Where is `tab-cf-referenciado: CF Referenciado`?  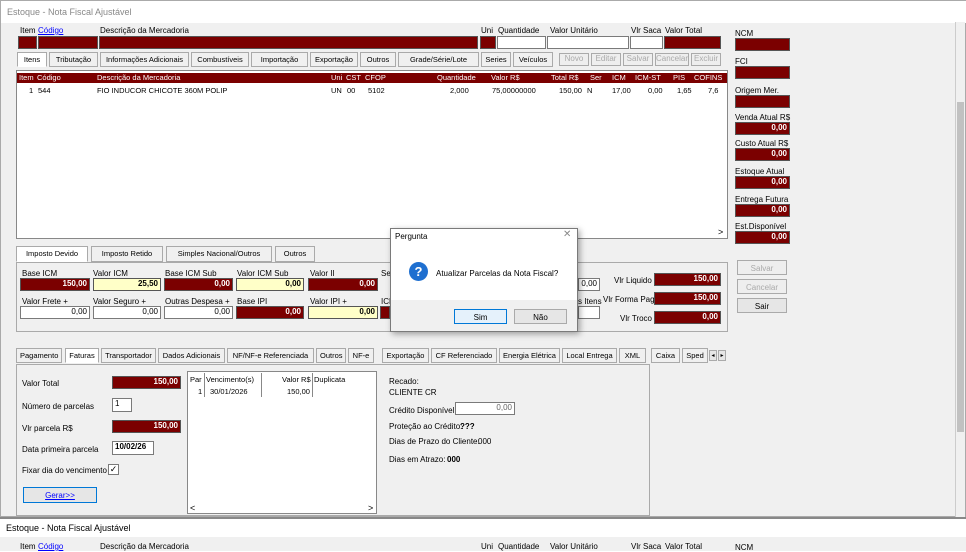
tab-cf-referenciado: CF Referenciado is located at coordinates (464, 355).